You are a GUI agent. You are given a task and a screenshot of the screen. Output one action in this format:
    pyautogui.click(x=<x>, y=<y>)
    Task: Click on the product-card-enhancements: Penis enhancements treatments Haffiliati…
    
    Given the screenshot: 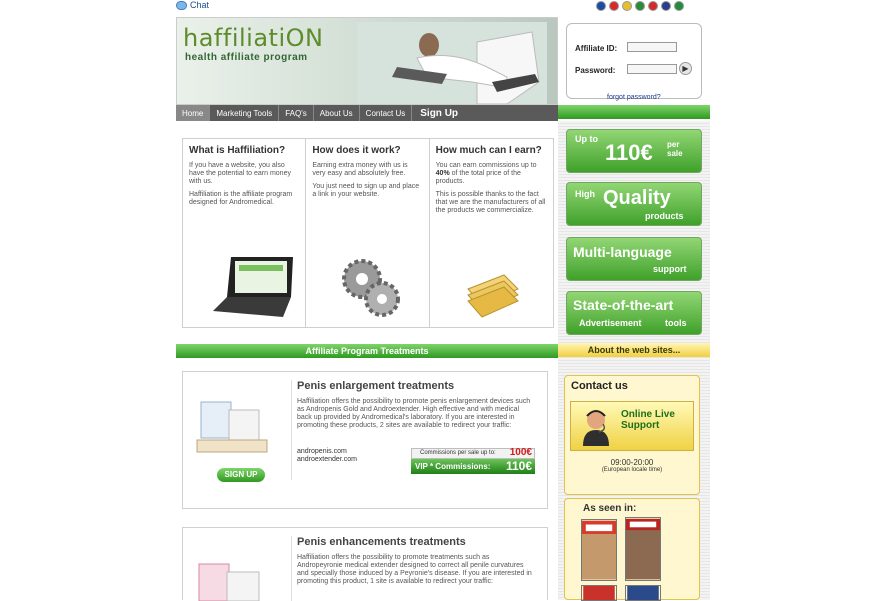 What is the action you would take?
    pyautogui.click(x=365, y=564)
    